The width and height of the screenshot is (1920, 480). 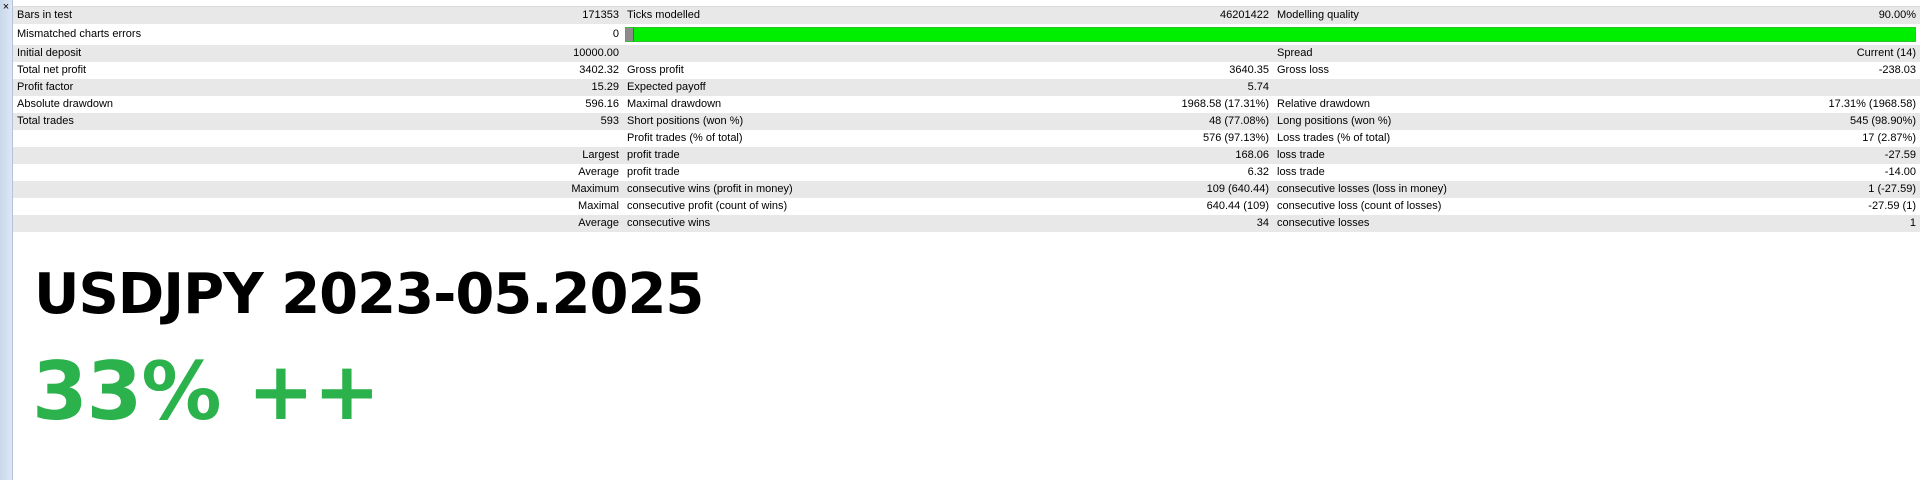 I want to click on table-cell-value: 6.32, so click(x=1198, y=172).